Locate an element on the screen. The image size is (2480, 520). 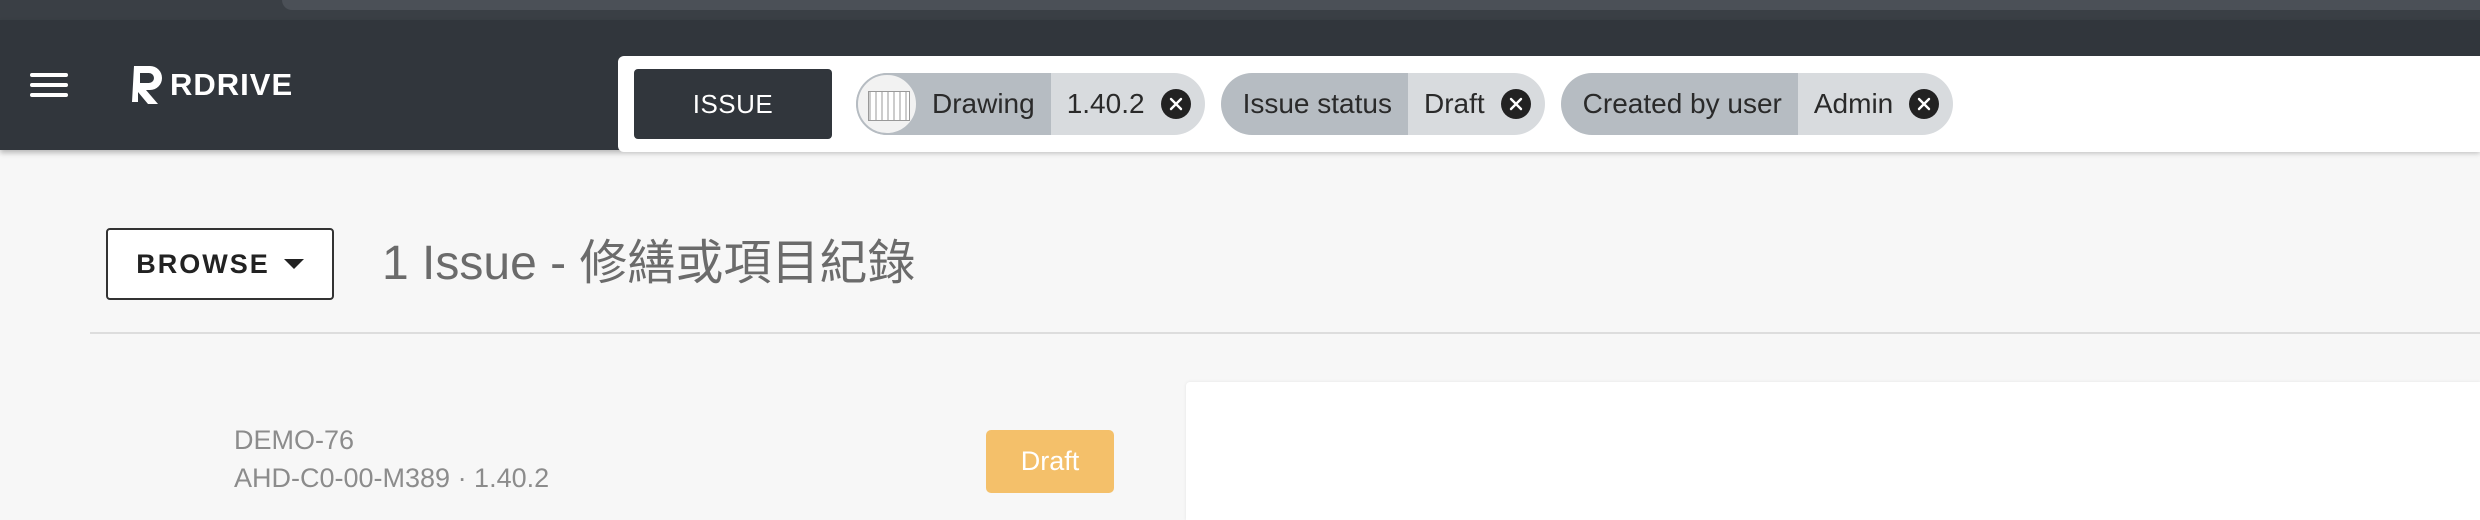
caret-down-icon is located at coordinates (293, 264).